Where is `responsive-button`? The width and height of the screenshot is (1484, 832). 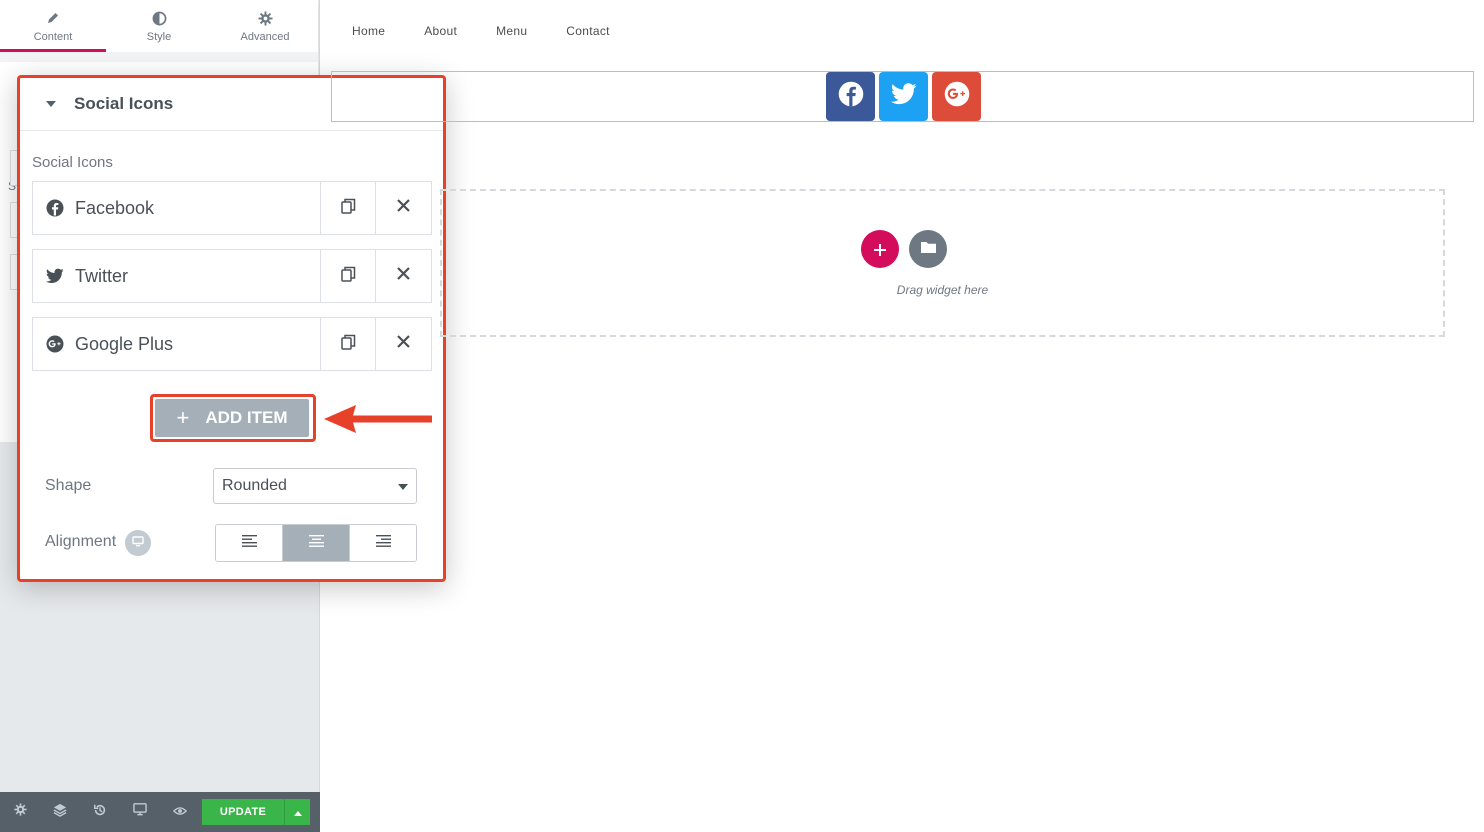
responsive-button is located at coordinates (140, 812).